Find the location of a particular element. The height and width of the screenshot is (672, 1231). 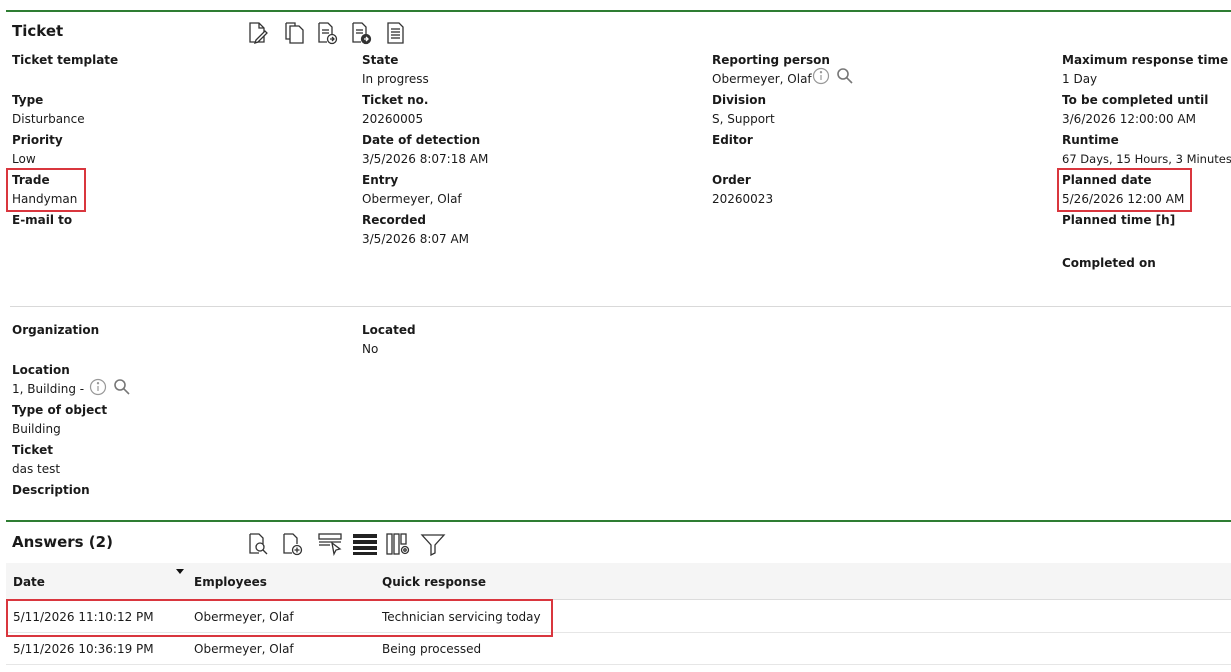

search-icon is located at coordinates (845, 76).